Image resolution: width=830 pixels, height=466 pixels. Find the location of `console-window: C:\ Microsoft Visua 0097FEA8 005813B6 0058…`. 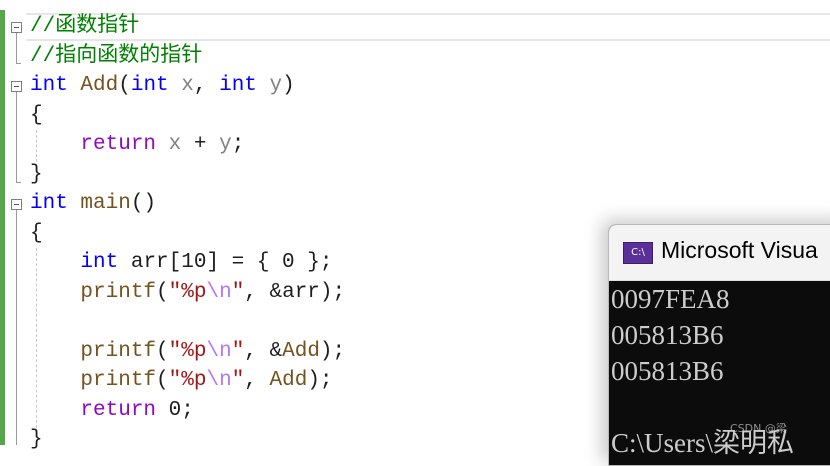

console-window: C:\ Microsoft Visua 0097FEA8 005813B6 0058… is located at coordinates (719, 345).